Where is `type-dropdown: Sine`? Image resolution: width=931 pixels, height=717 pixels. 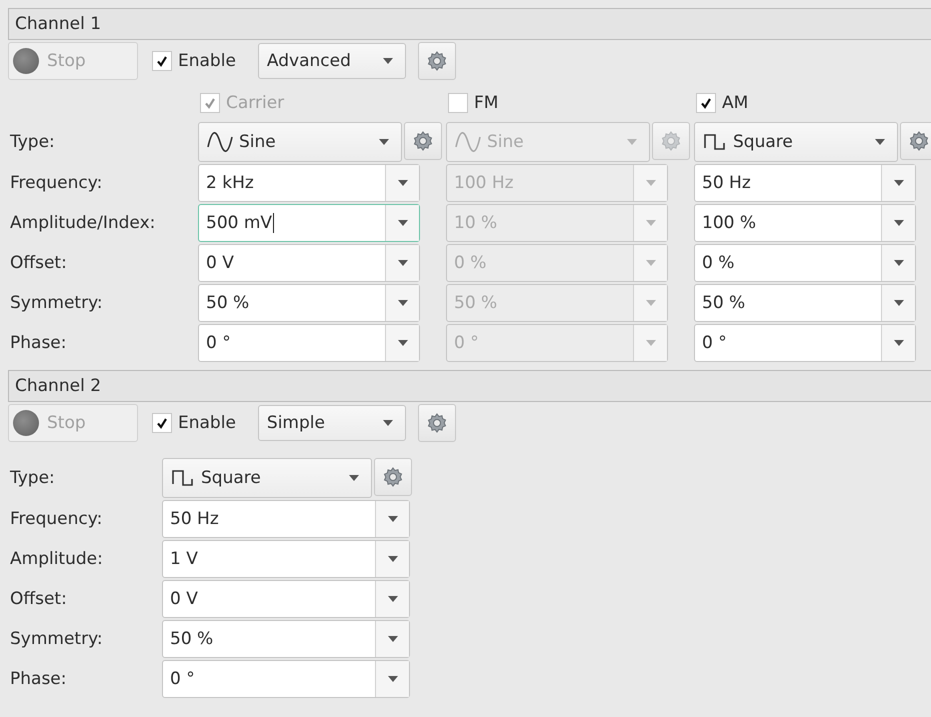
type-dropdown: Sine is located at coordinates (300, 142).